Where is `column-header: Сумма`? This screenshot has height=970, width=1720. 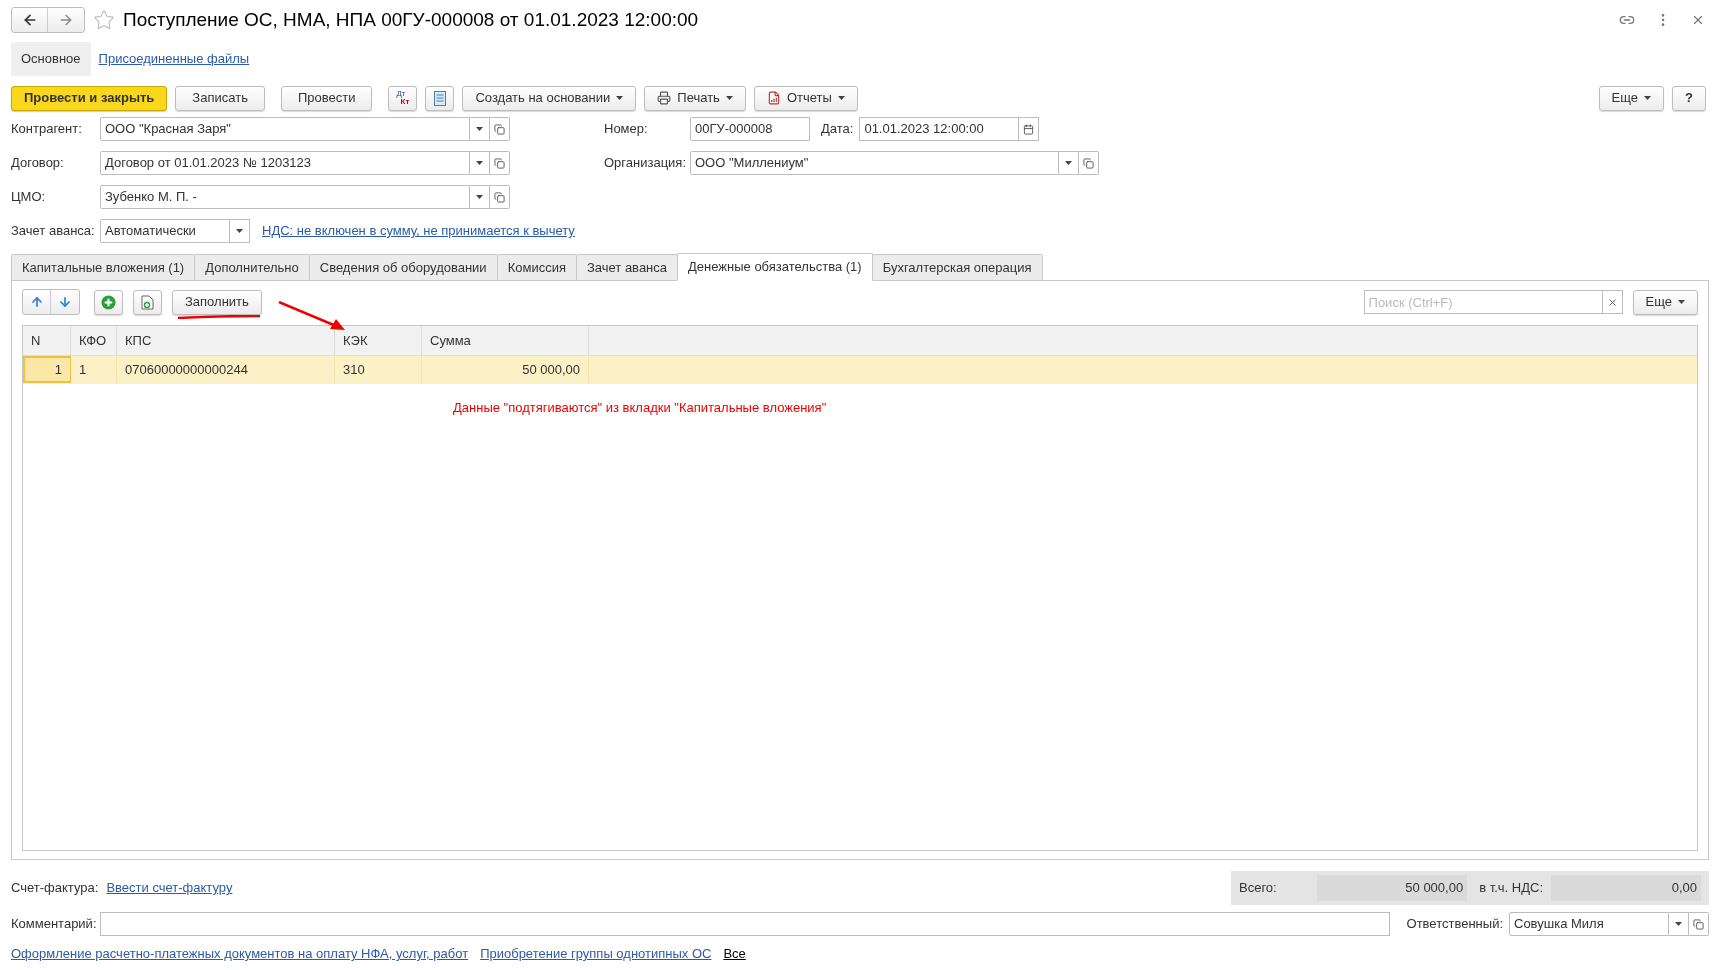 column-header: Сумма is located at coordinates (505, 340).